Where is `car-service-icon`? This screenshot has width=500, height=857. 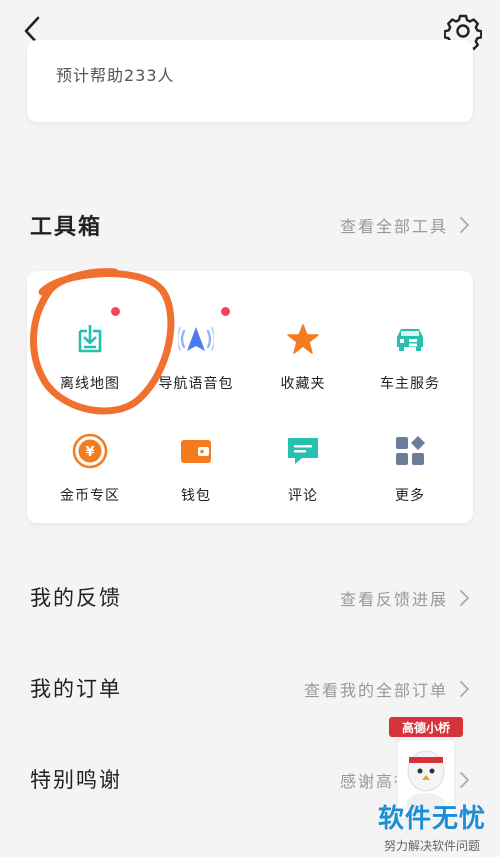
car-service-icon is located at coordinates (410, 340).